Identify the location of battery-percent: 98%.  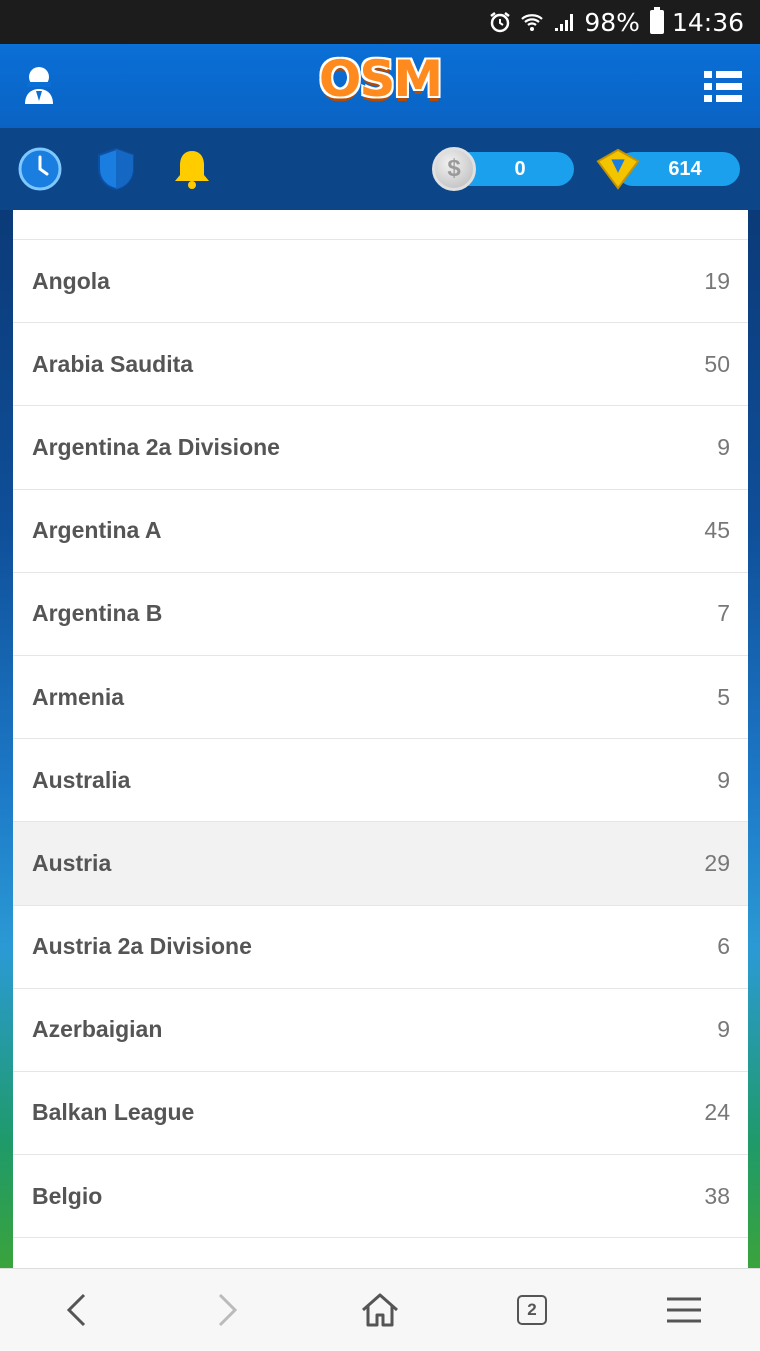
(612, 22).